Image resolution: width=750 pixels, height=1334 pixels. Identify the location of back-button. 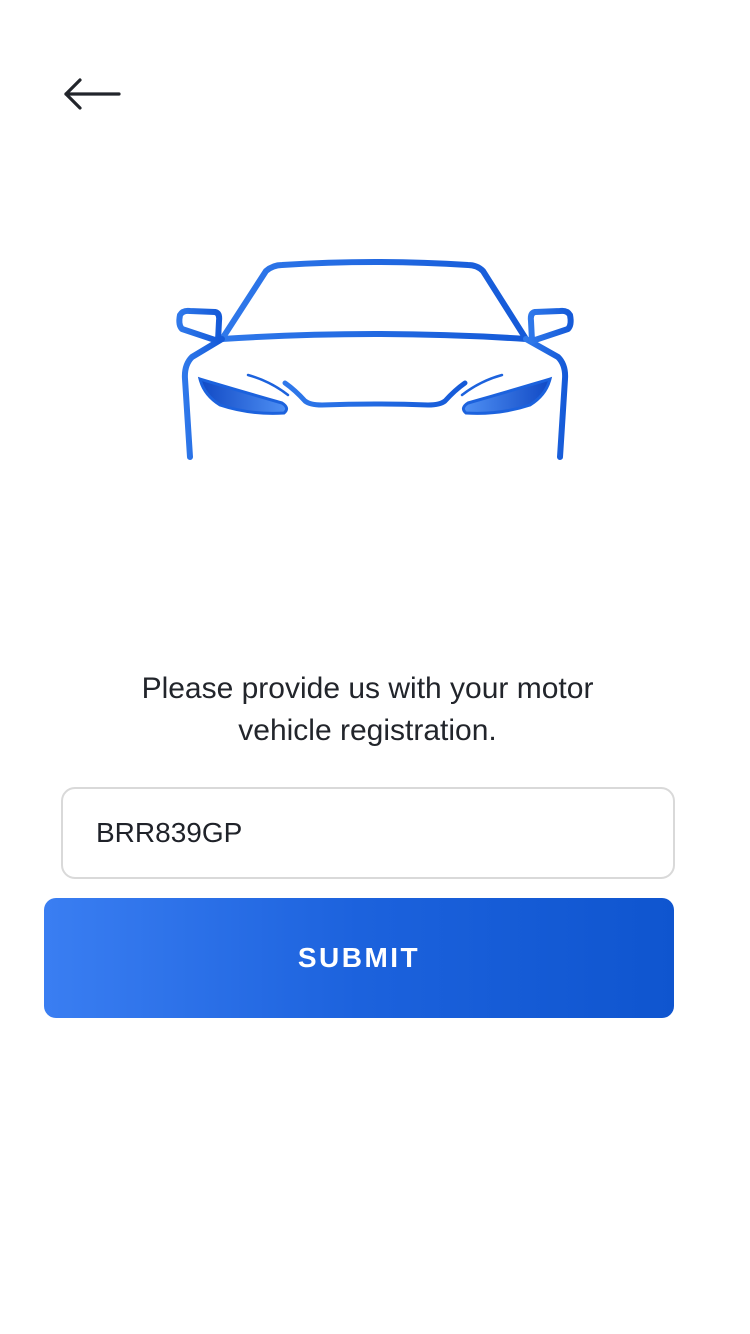
(92, 96).